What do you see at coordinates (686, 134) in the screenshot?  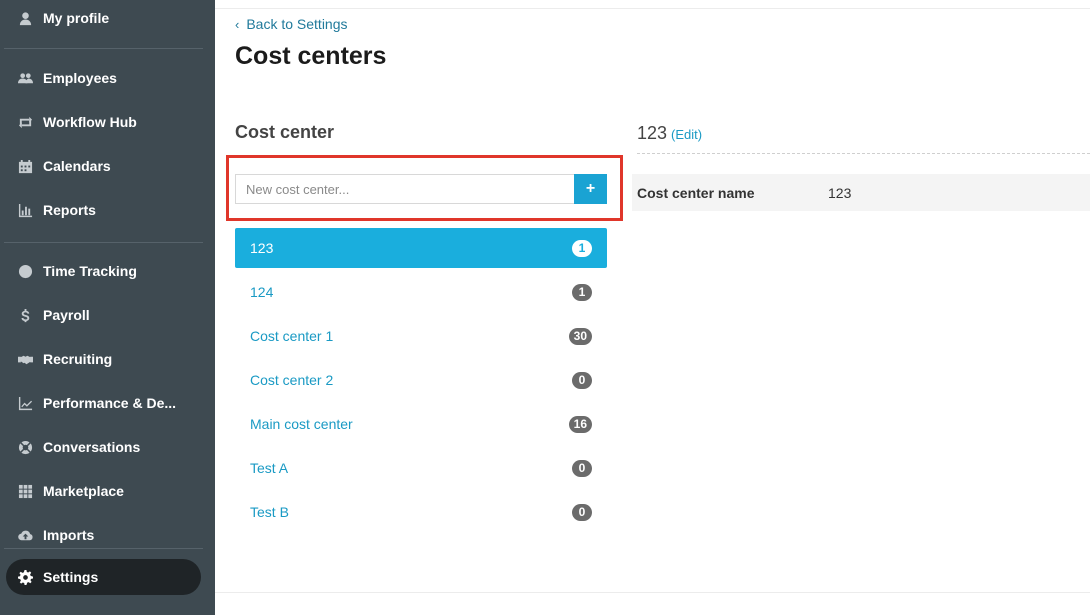 I see `edit-link: (Edit)` at bounding box center [686, 134].